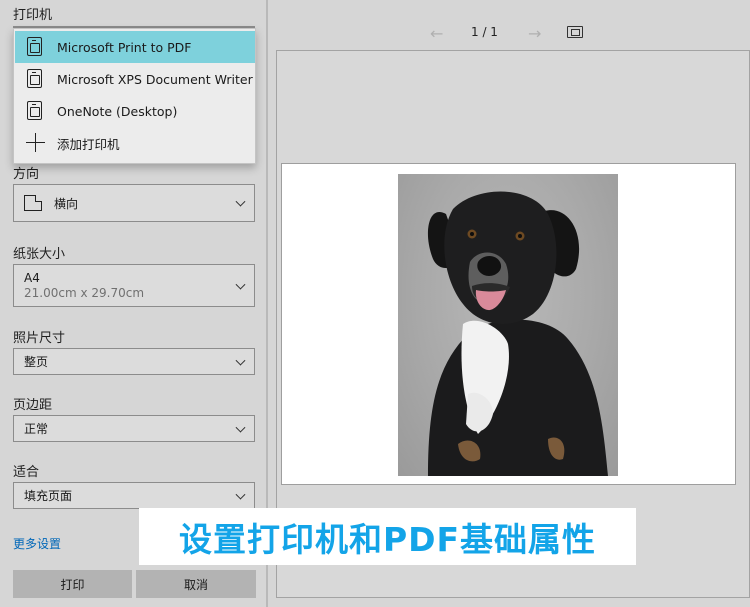 This screenshot has height=607, width=750. Describe the element at coordinates (48, 496) in the screenshot. I see `fit-value: 填充页面` at that location.